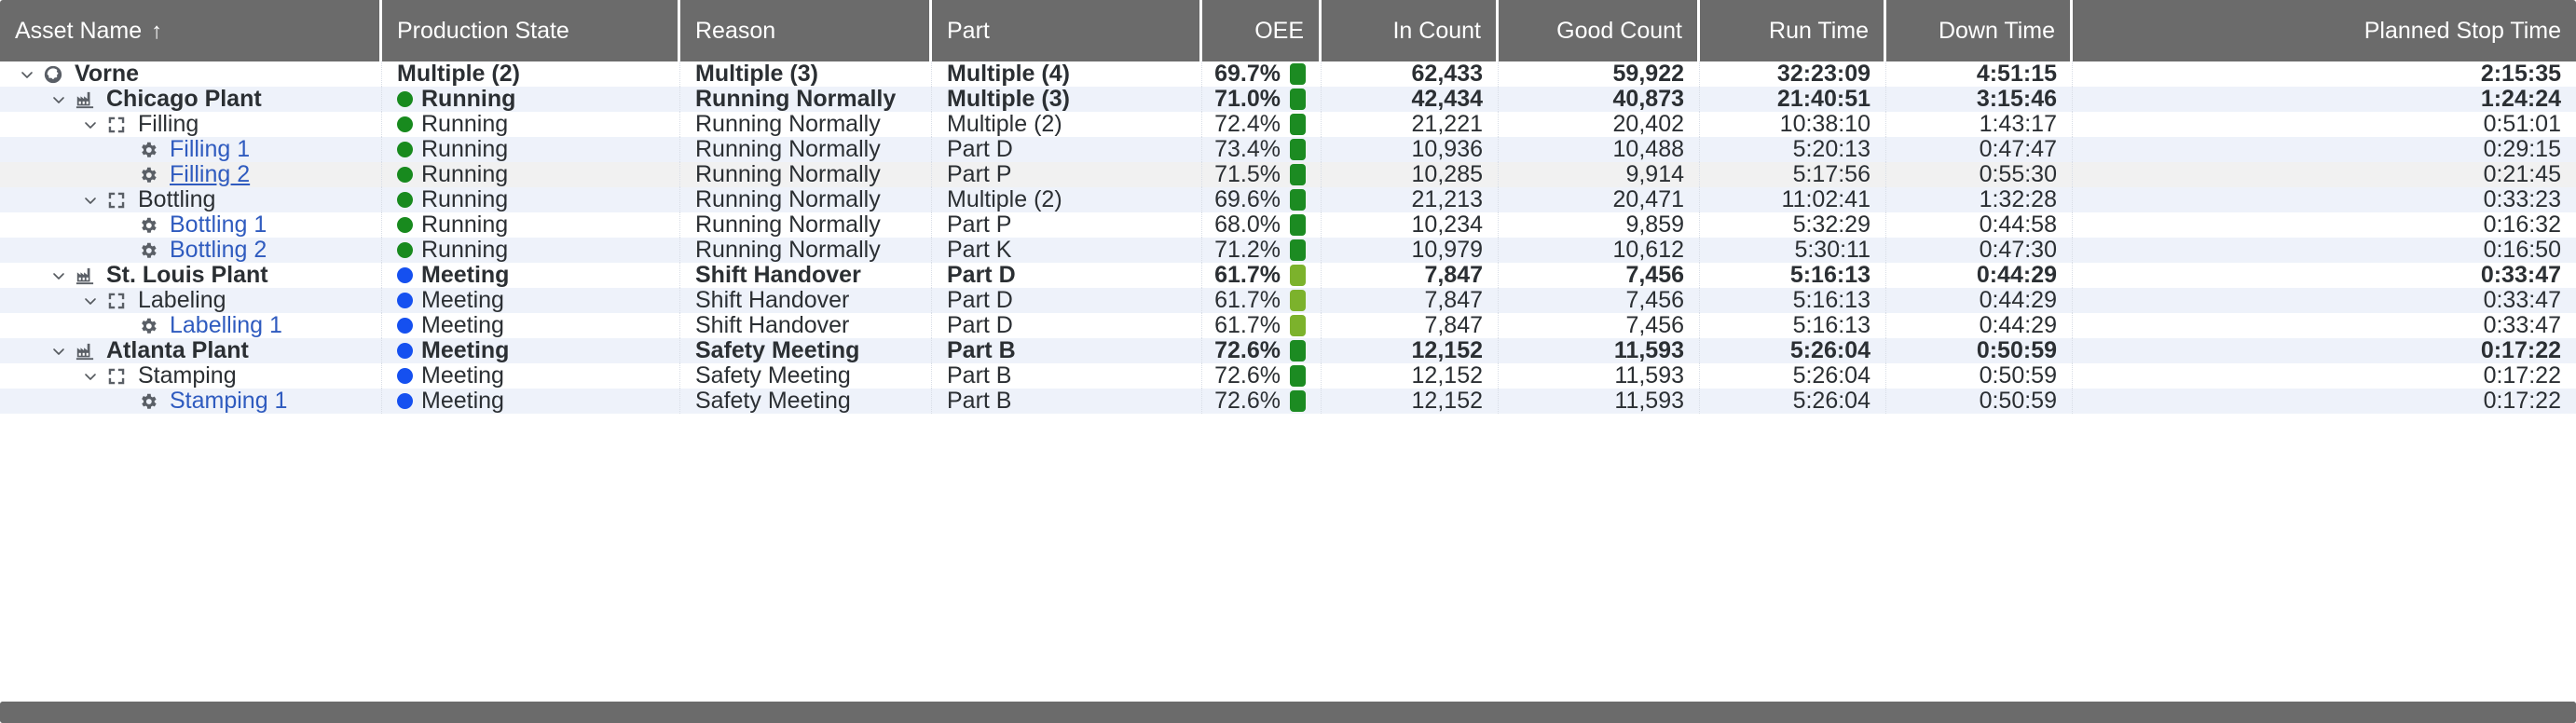 This screenshot has width=2576, height=723. I want to click on asset-name-link: Labelling 1, so click(226, 325).